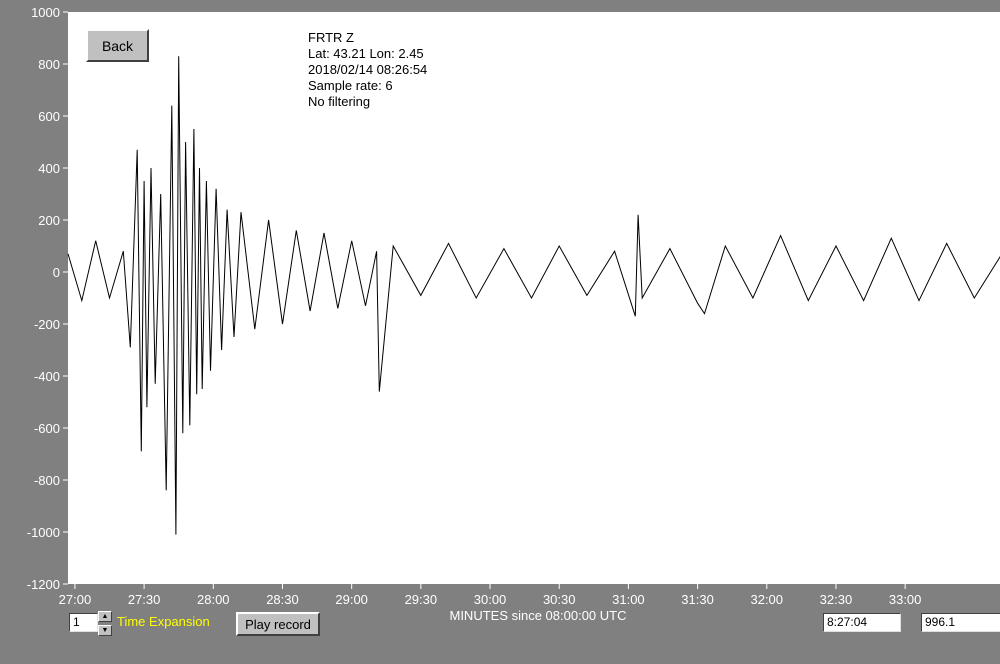 The height and width of the screenshot is (664, 1000). I want to click on x-tick-label: 28:00, so click(213, 599).